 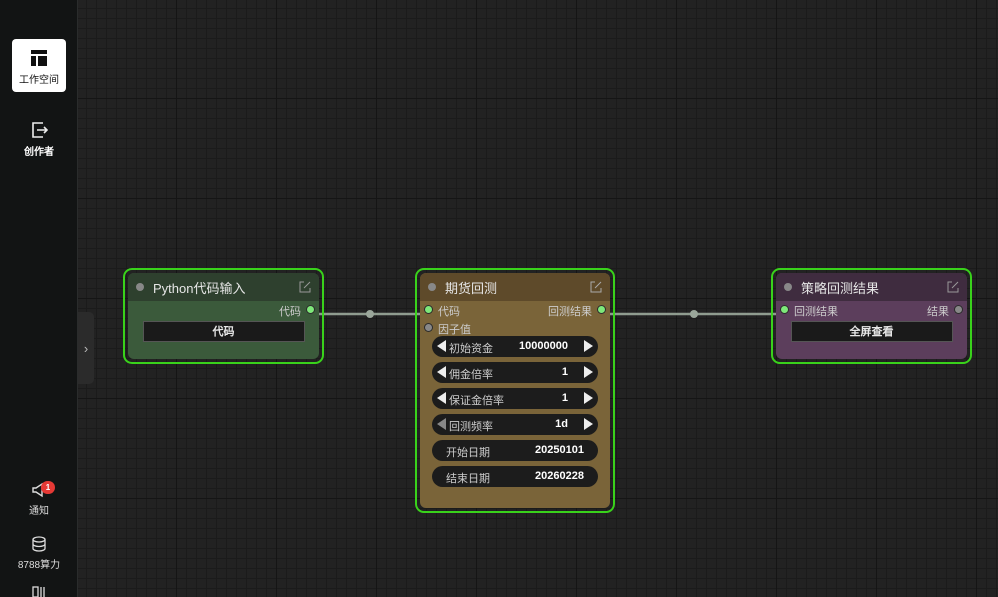 What do you see at coordinates (428, 309) in the screenshot?
I see `input-port-code` at bounding box center [428, 309].